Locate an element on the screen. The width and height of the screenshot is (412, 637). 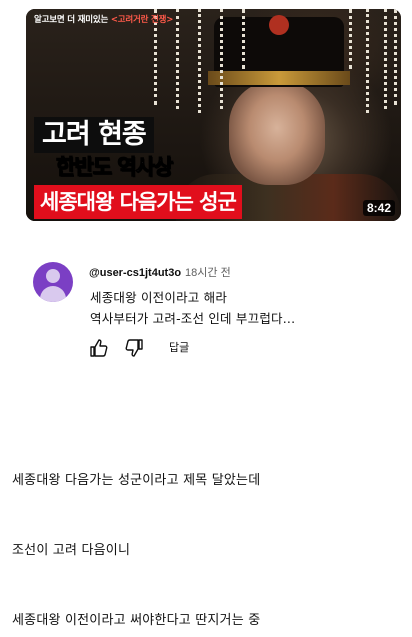
thumbnail-top-caption: 알고보면 더 재미있는 <고려거란 전쟁> is located at coordinates (103, 19).